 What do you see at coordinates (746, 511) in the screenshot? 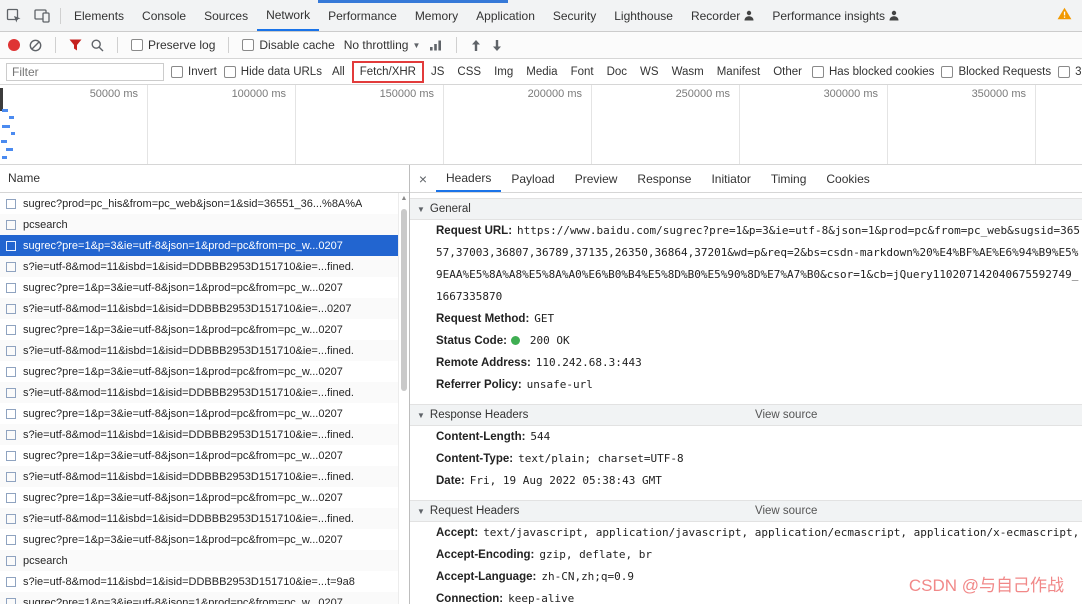
I see `section-header-request-headers: ▼ Request Headers View source` at bounding box center [746, 511].